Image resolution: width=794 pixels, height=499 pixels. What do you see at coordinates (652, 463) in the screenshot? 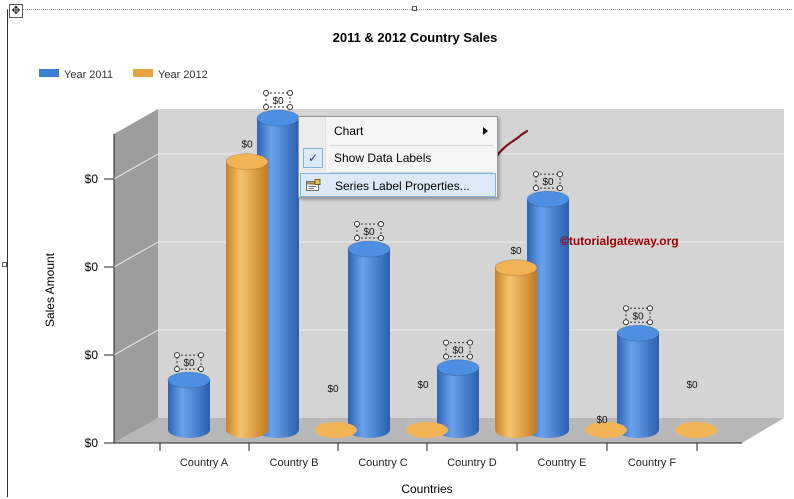
I see `x-tick-label: Country F` at bounding box center [652, 463].